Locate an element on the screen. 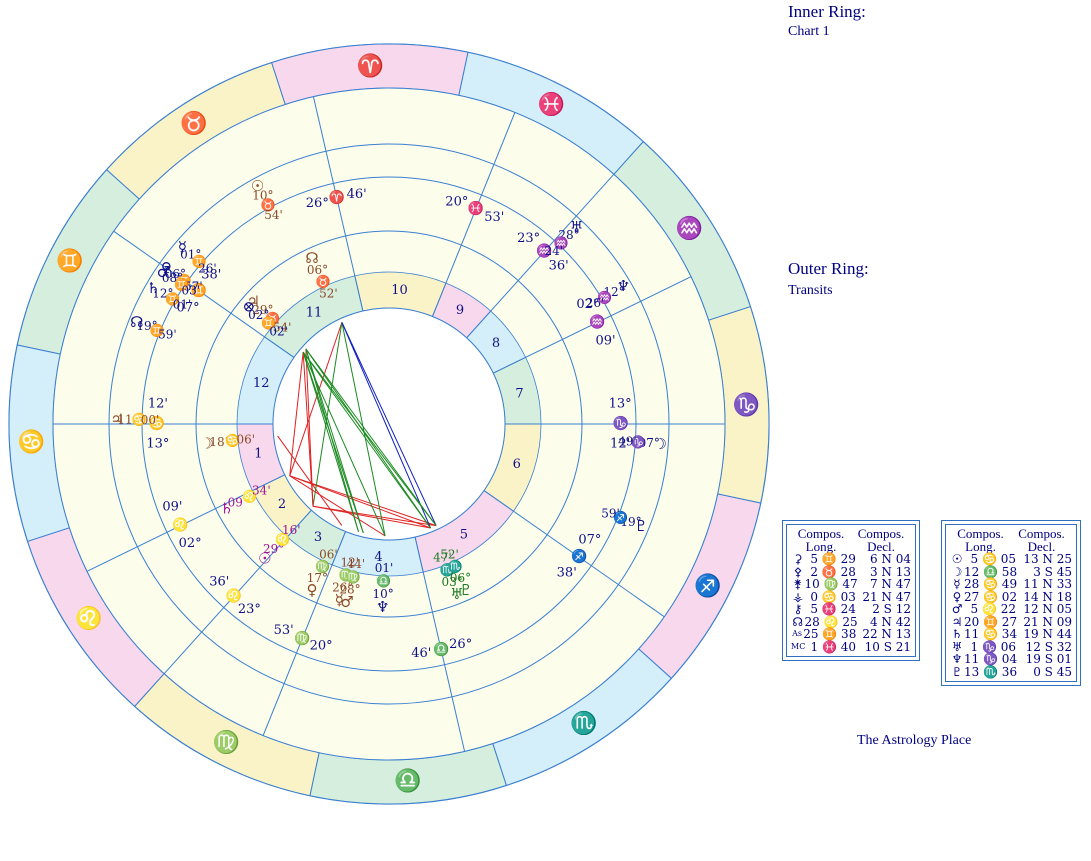  zodiac-sign-glyph: ♈ is located at coordinates (370, 66).